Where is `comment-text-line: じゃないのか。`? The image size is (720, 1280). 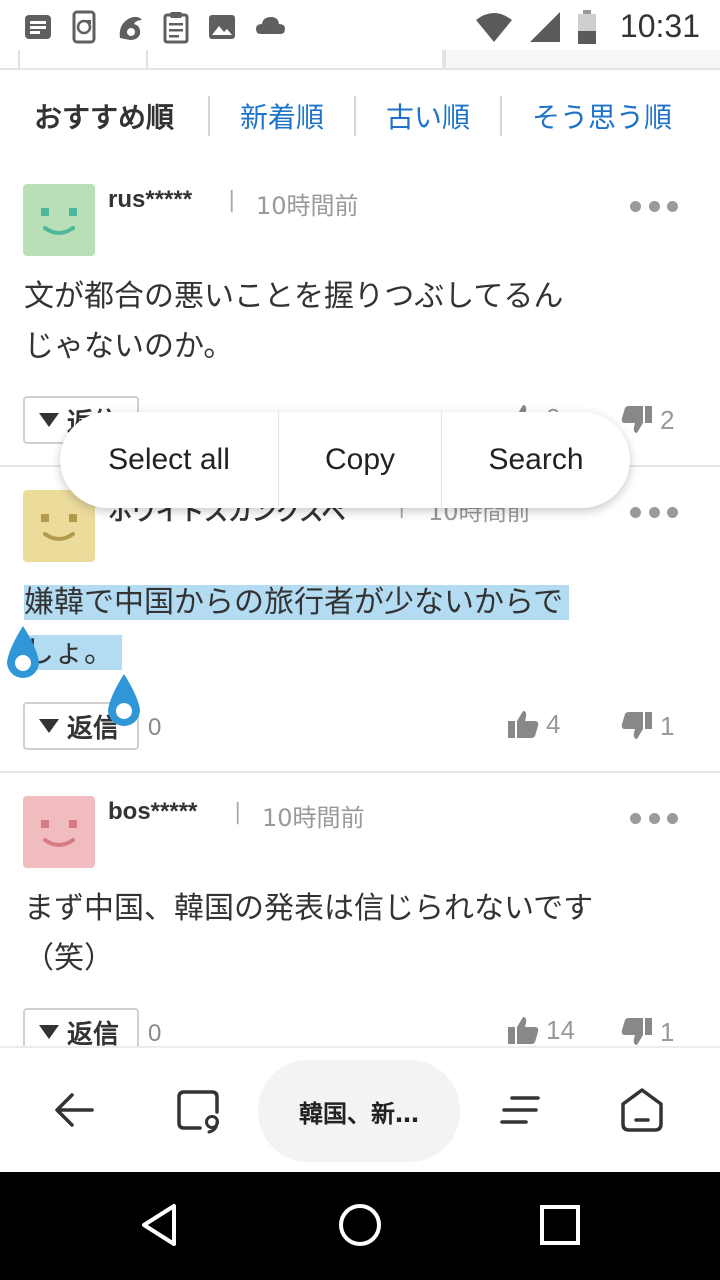 comment-text-line: じゃないのか。 is located at coordinates (129, 346).